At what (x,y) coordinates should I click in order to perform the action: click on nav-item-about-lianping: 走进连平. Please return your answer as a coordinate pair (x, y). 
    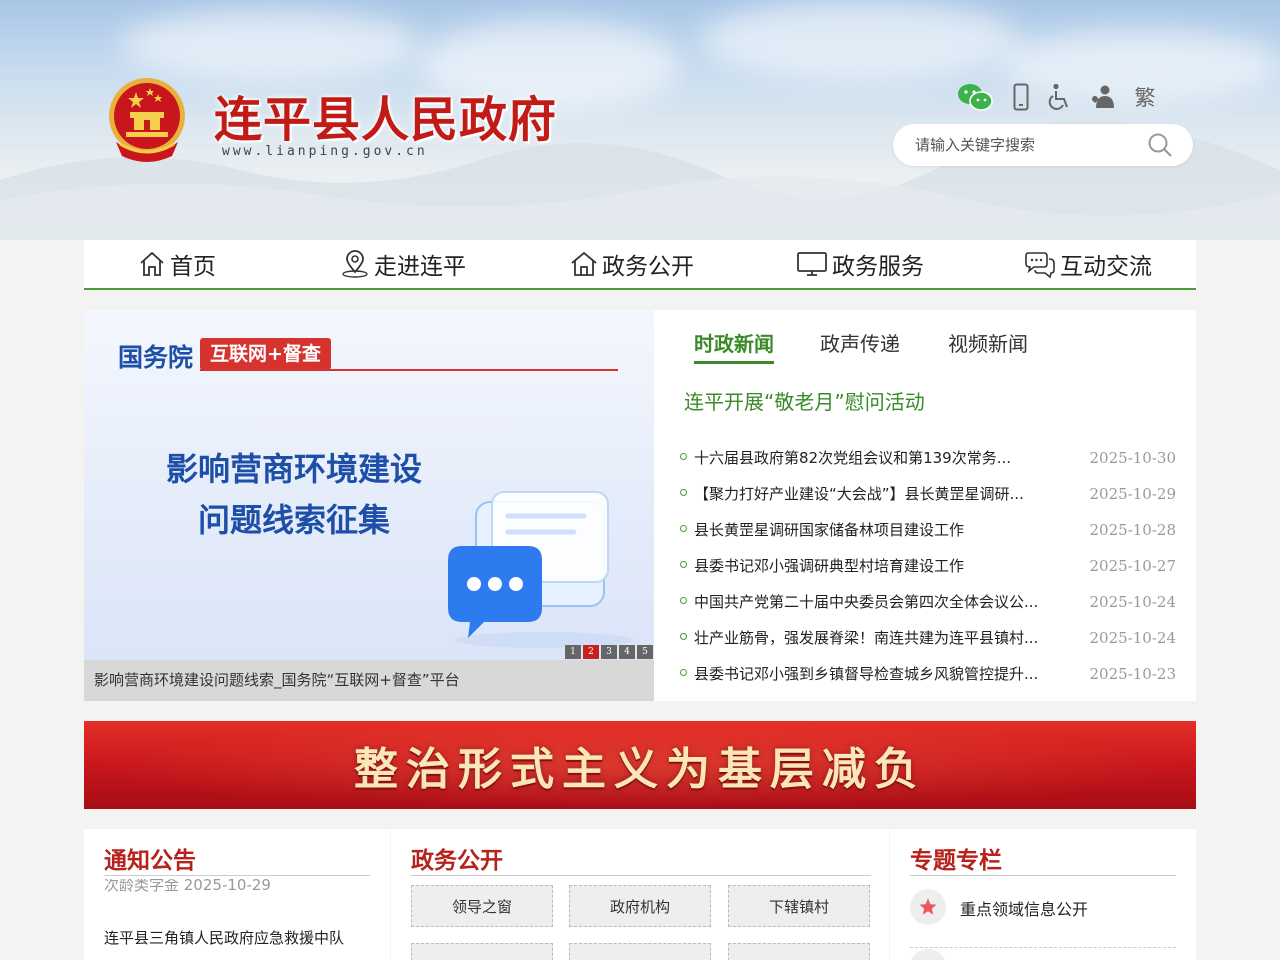
    Looking at the image, I should click on (403, 264).